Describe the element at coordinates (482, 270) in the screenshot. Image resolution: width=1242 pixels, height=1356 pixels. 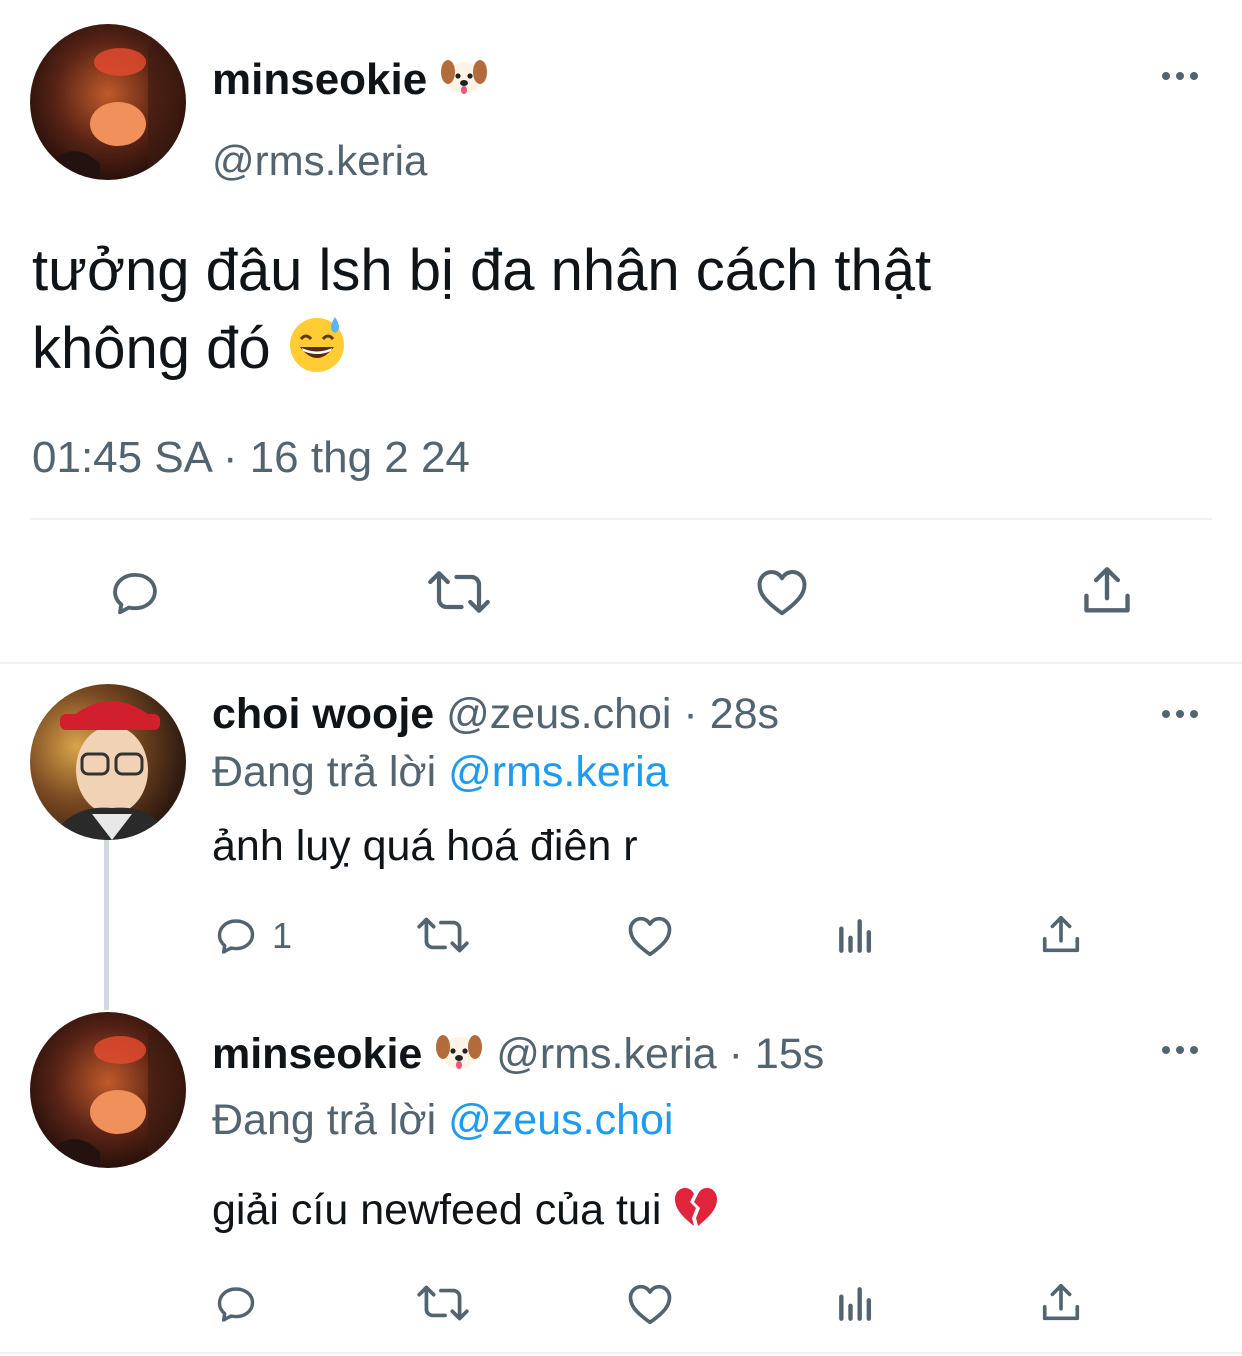
I see `tweet-text-line: tưởng đâu lsh bị đa nhân cách thật` at that location.